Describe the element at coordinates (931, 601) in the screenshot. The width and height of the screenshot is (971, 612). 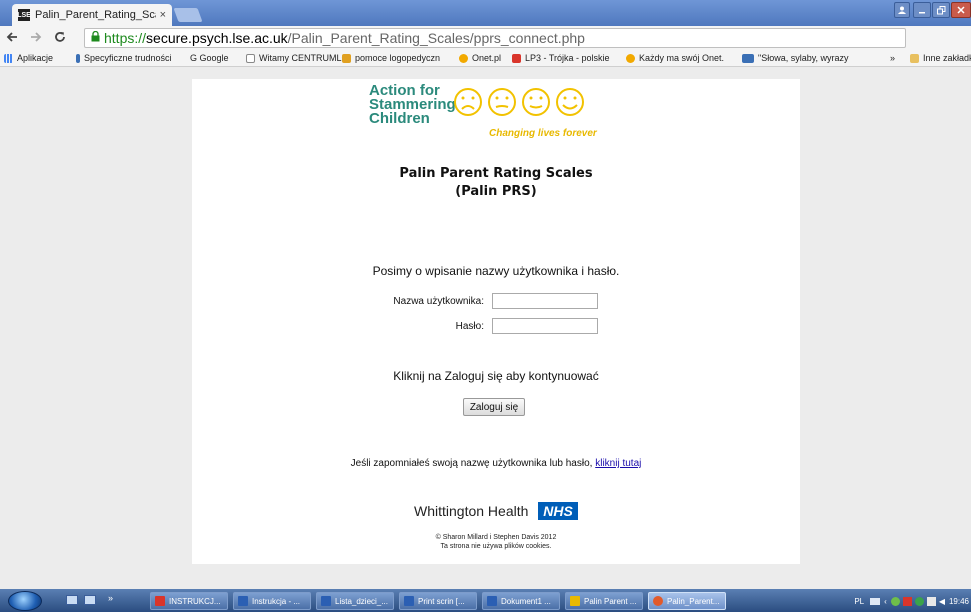
I see `network-icon` at that location.